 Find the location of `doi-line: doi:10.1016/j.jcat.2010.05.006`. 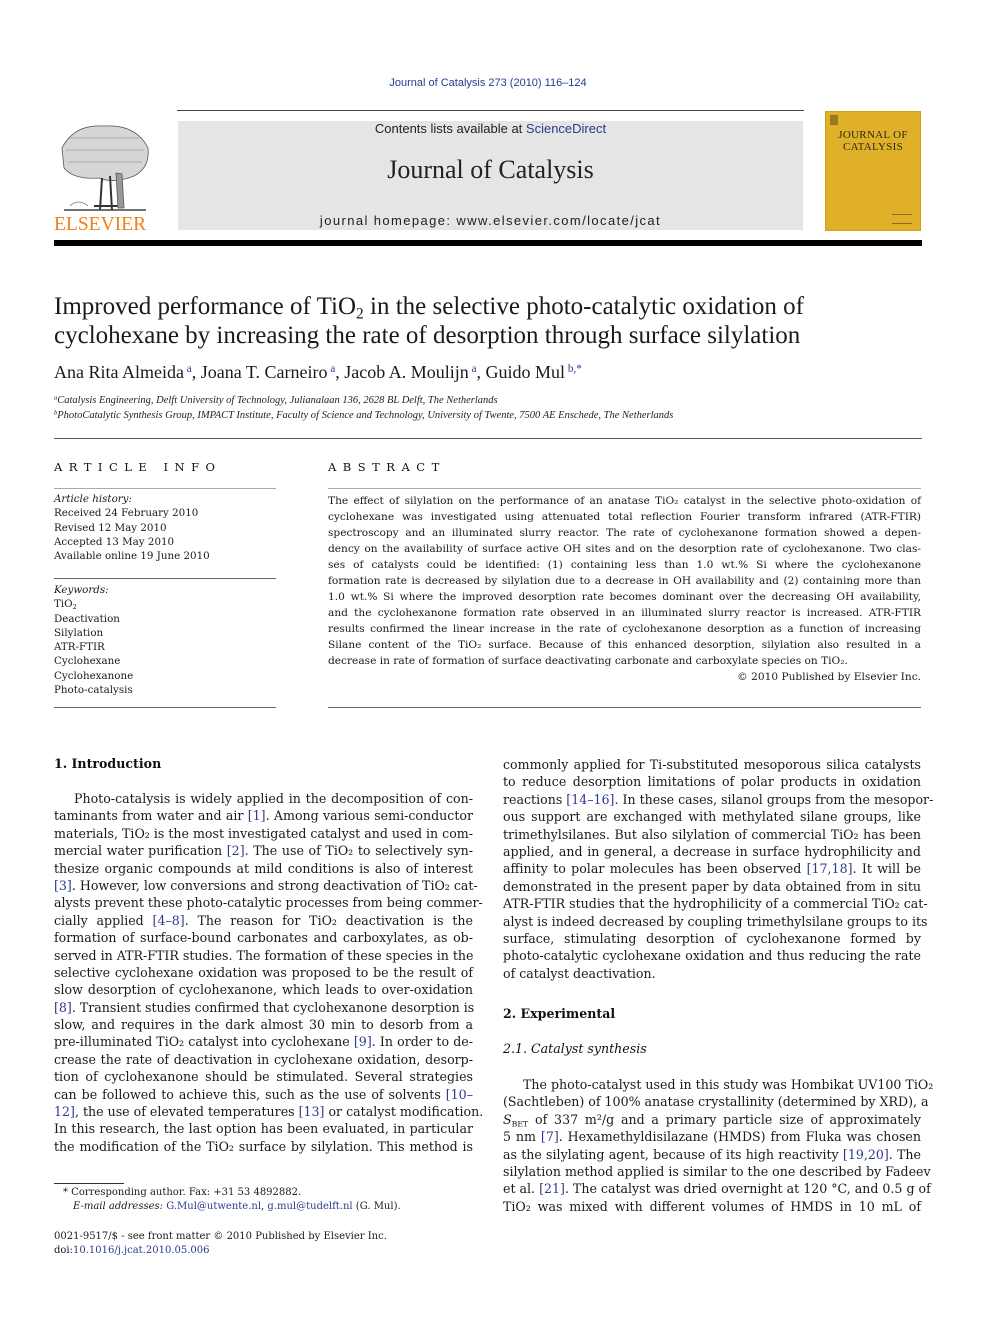

doi-line: doi:10.1016/j.jcat.2010.05.006 is located at coordinates (131, 1250).